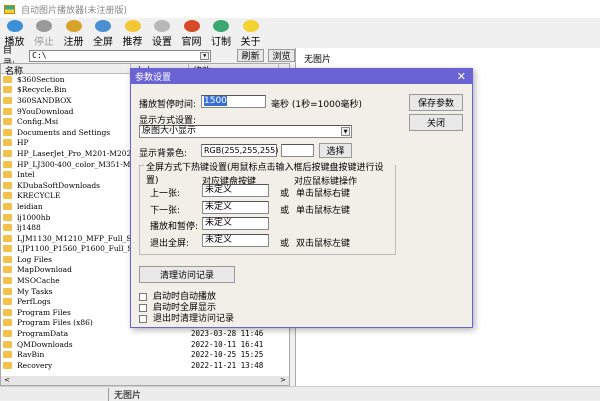 The height and width of the screenshot is (401, 600). I want to click on checkbox-option: 退出时清理访问记录, so click(186, 317).